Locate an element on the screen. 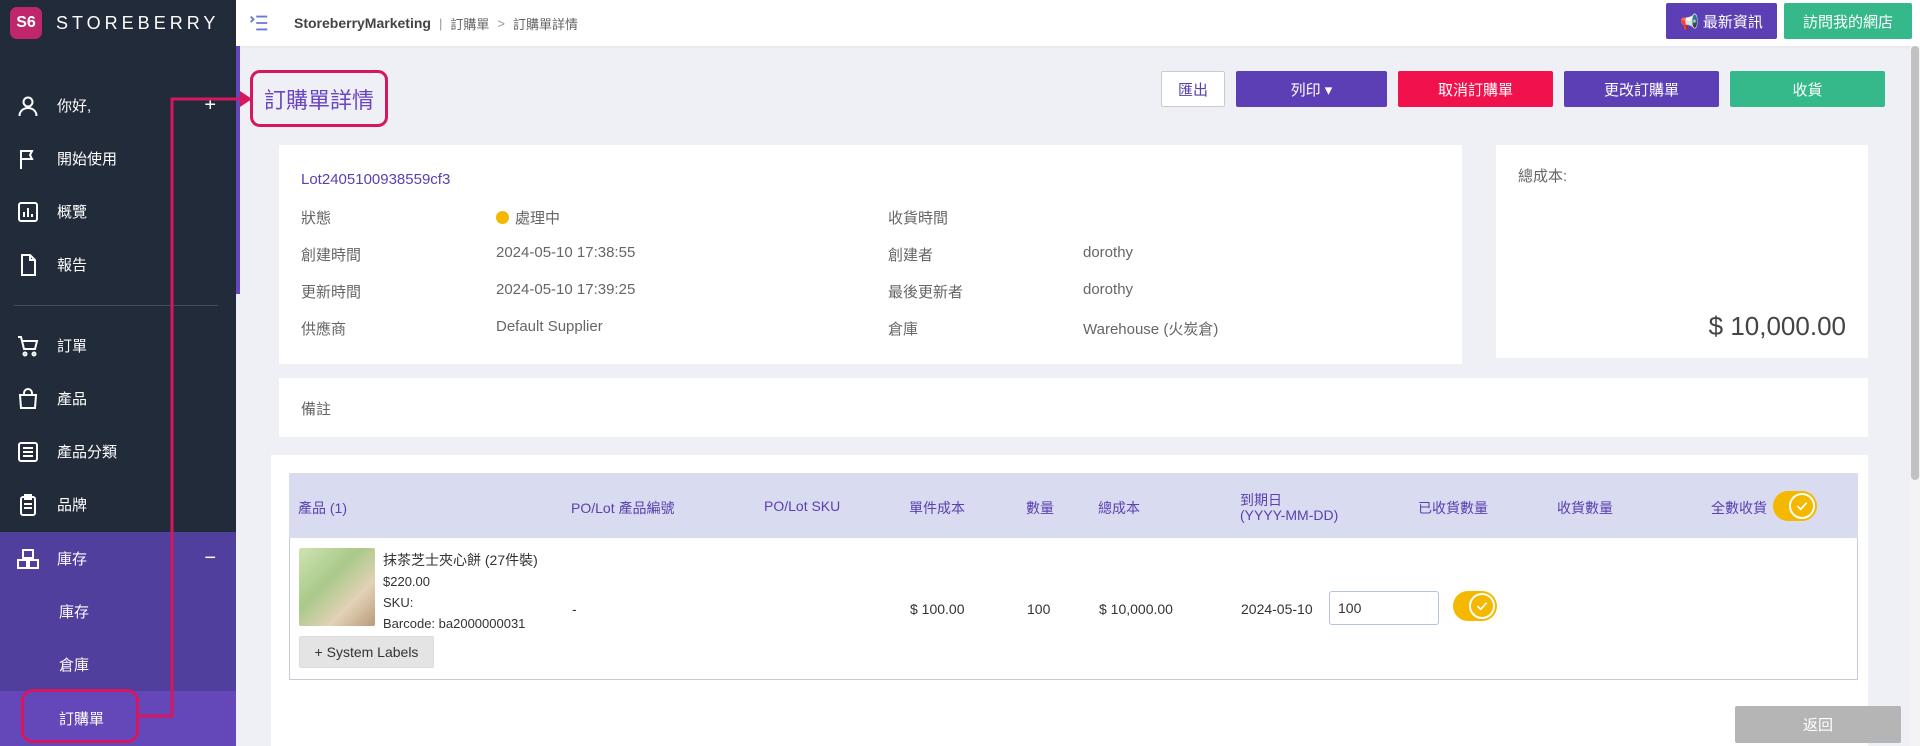  supplier-value: Default Supplier is located at coordinates (549, 326).